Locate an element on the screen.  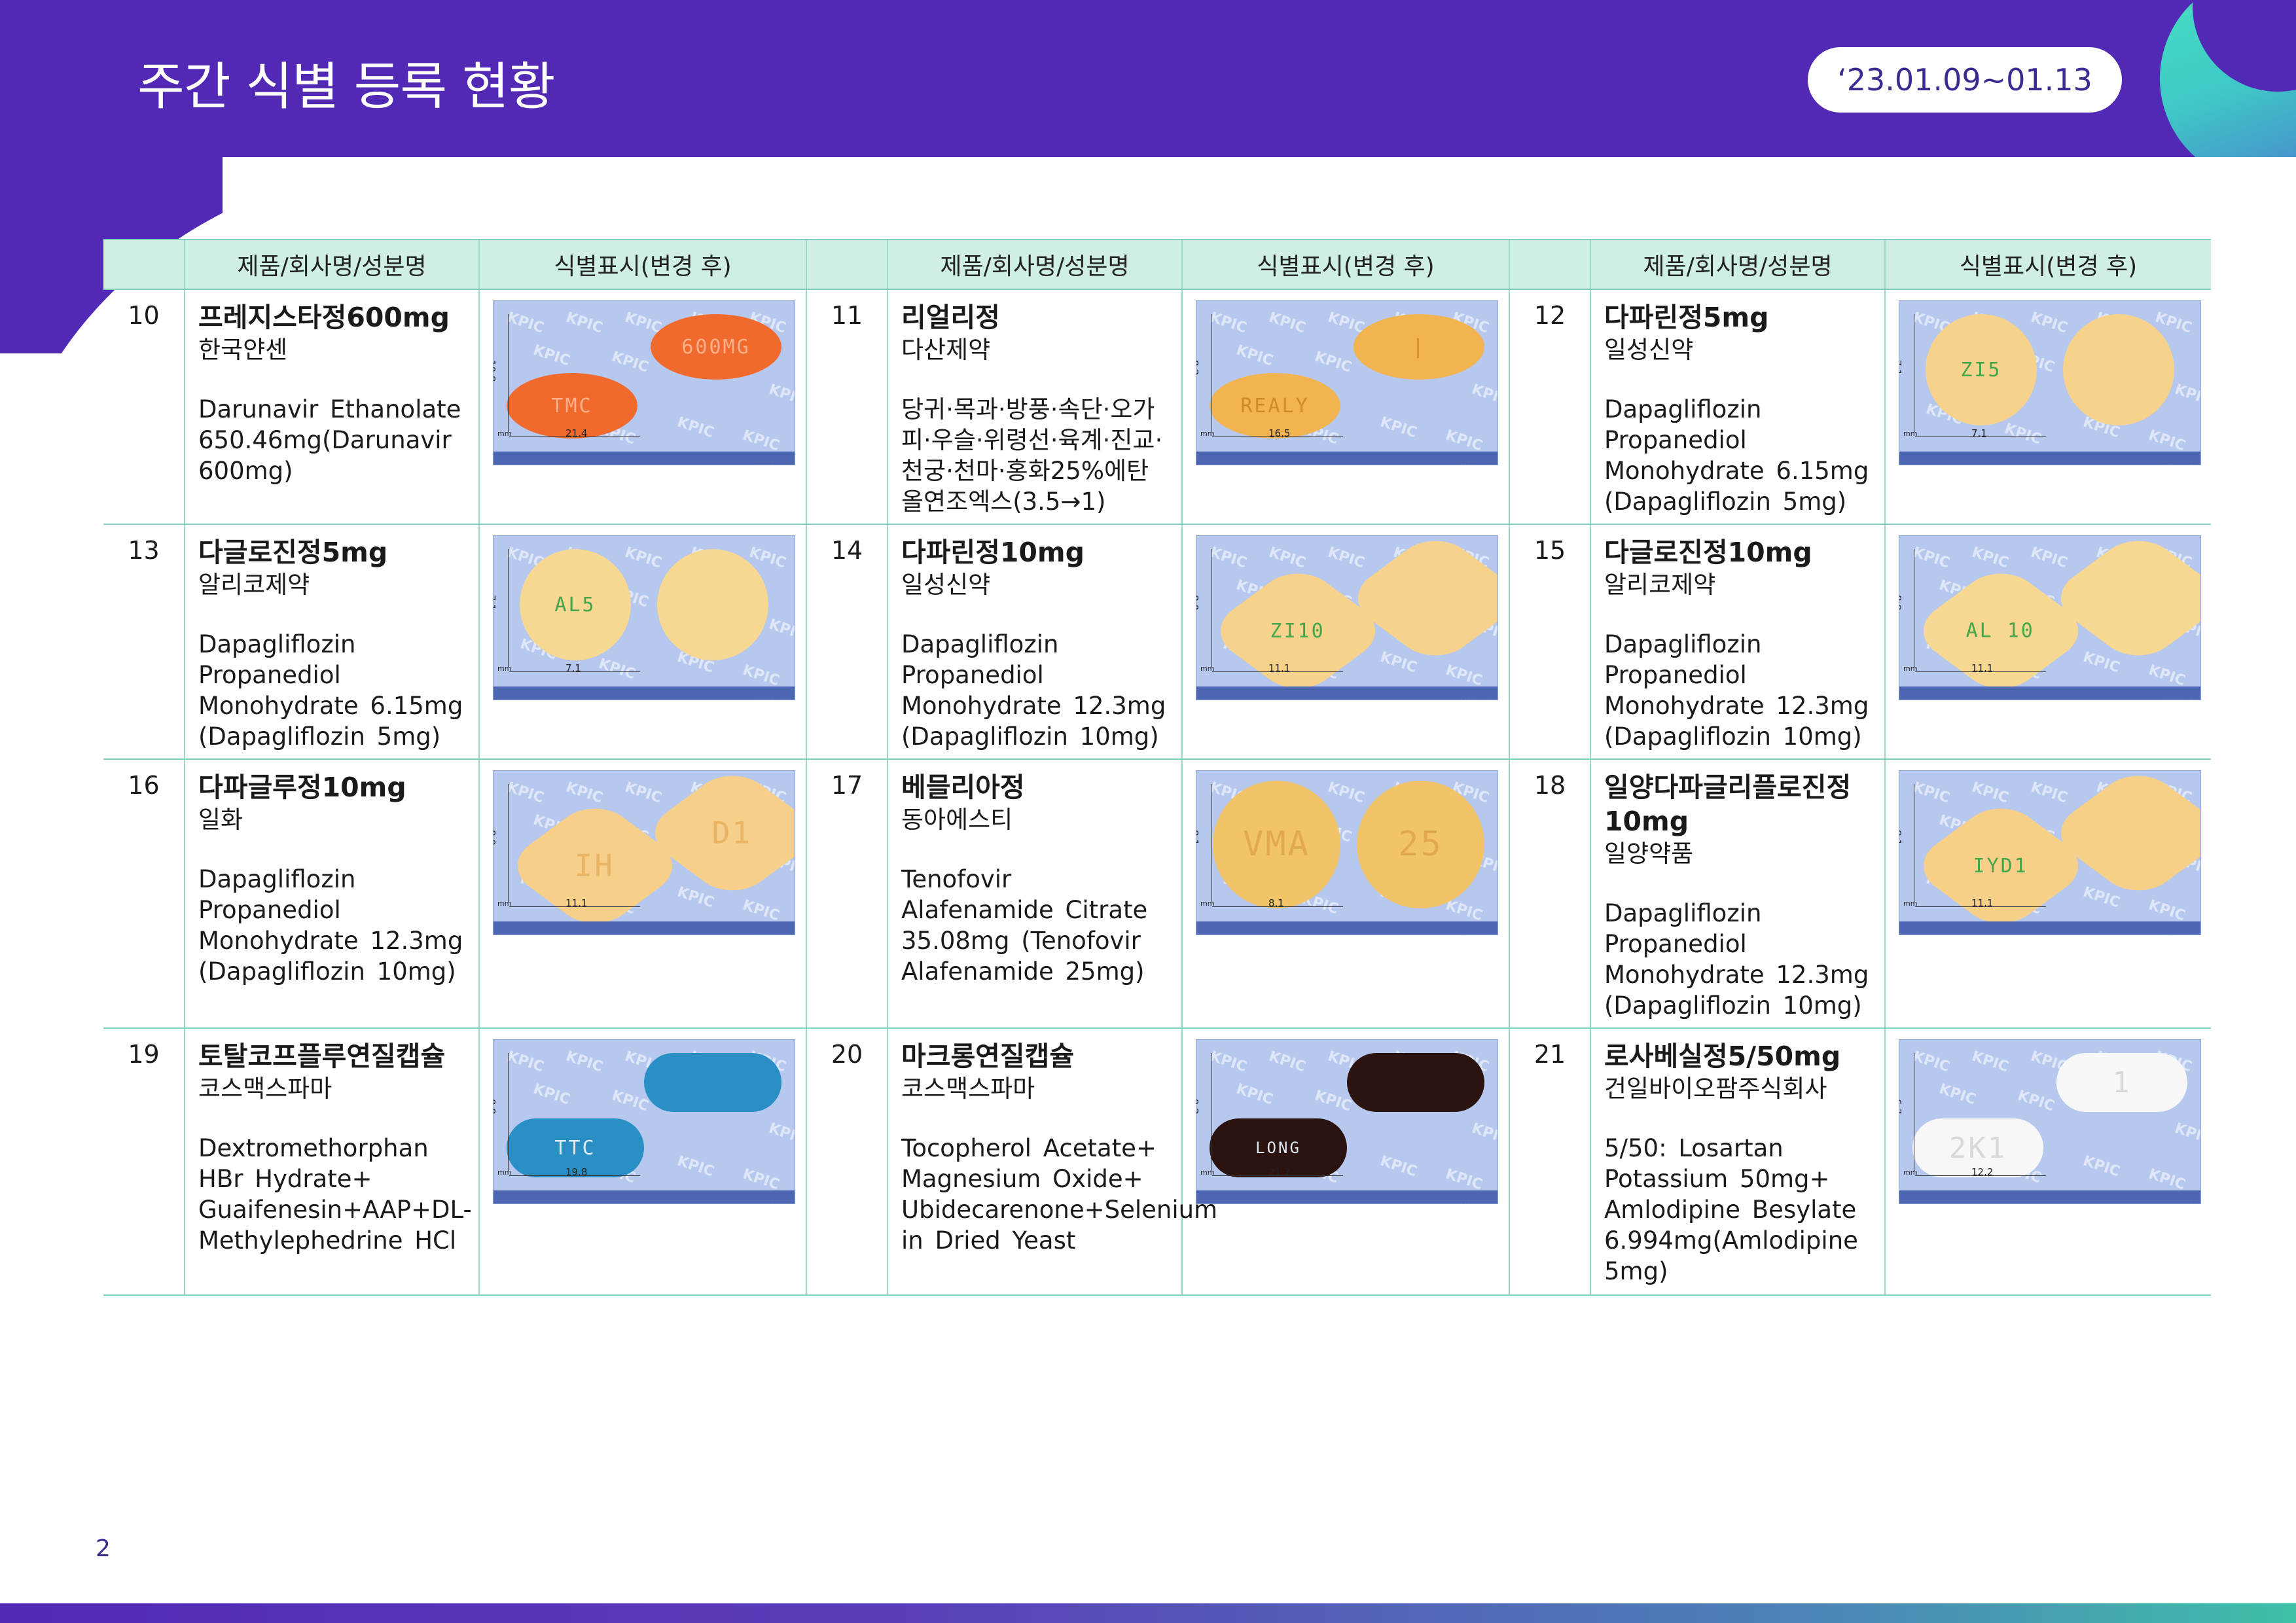
height-dimension: 8.8 is located at coordinates (495, 1107).